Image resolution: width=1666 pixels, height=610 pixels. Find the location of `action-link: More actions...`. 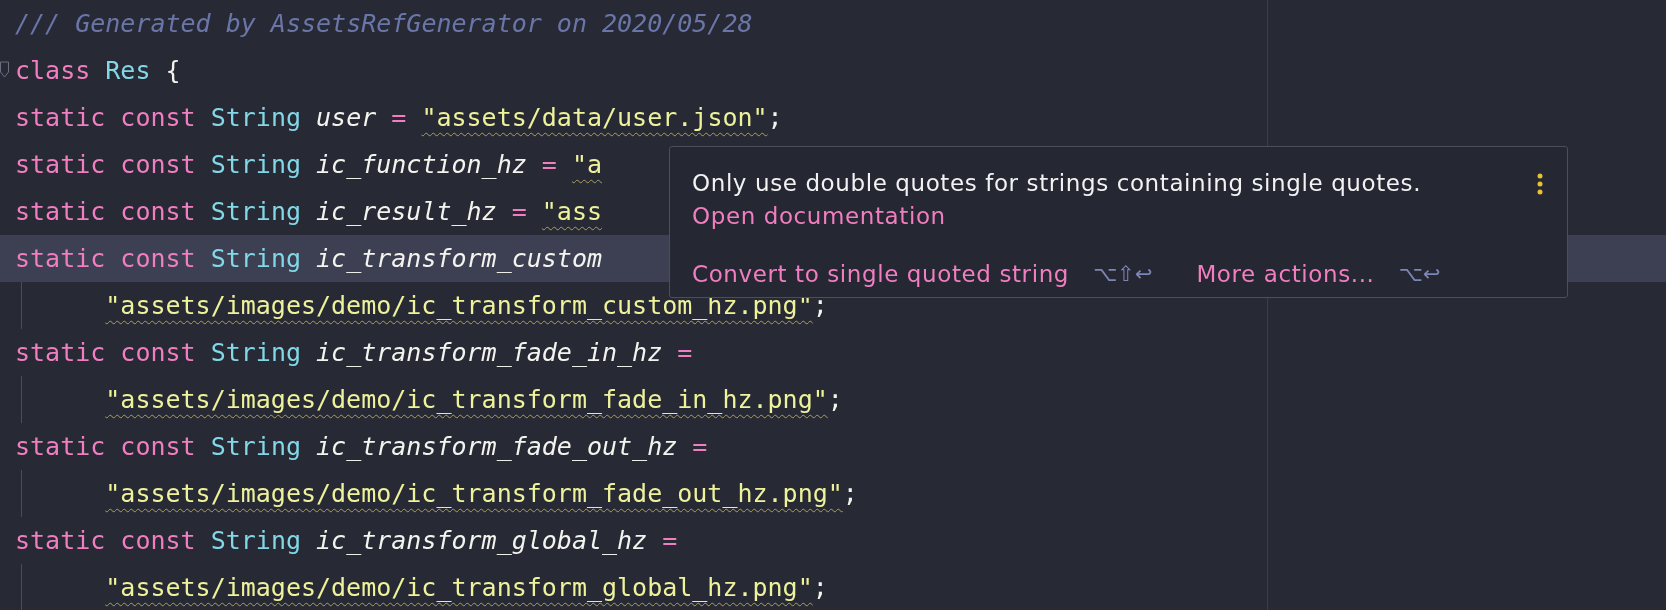

action-link: More actions... is located at coordinates (1285, 274).